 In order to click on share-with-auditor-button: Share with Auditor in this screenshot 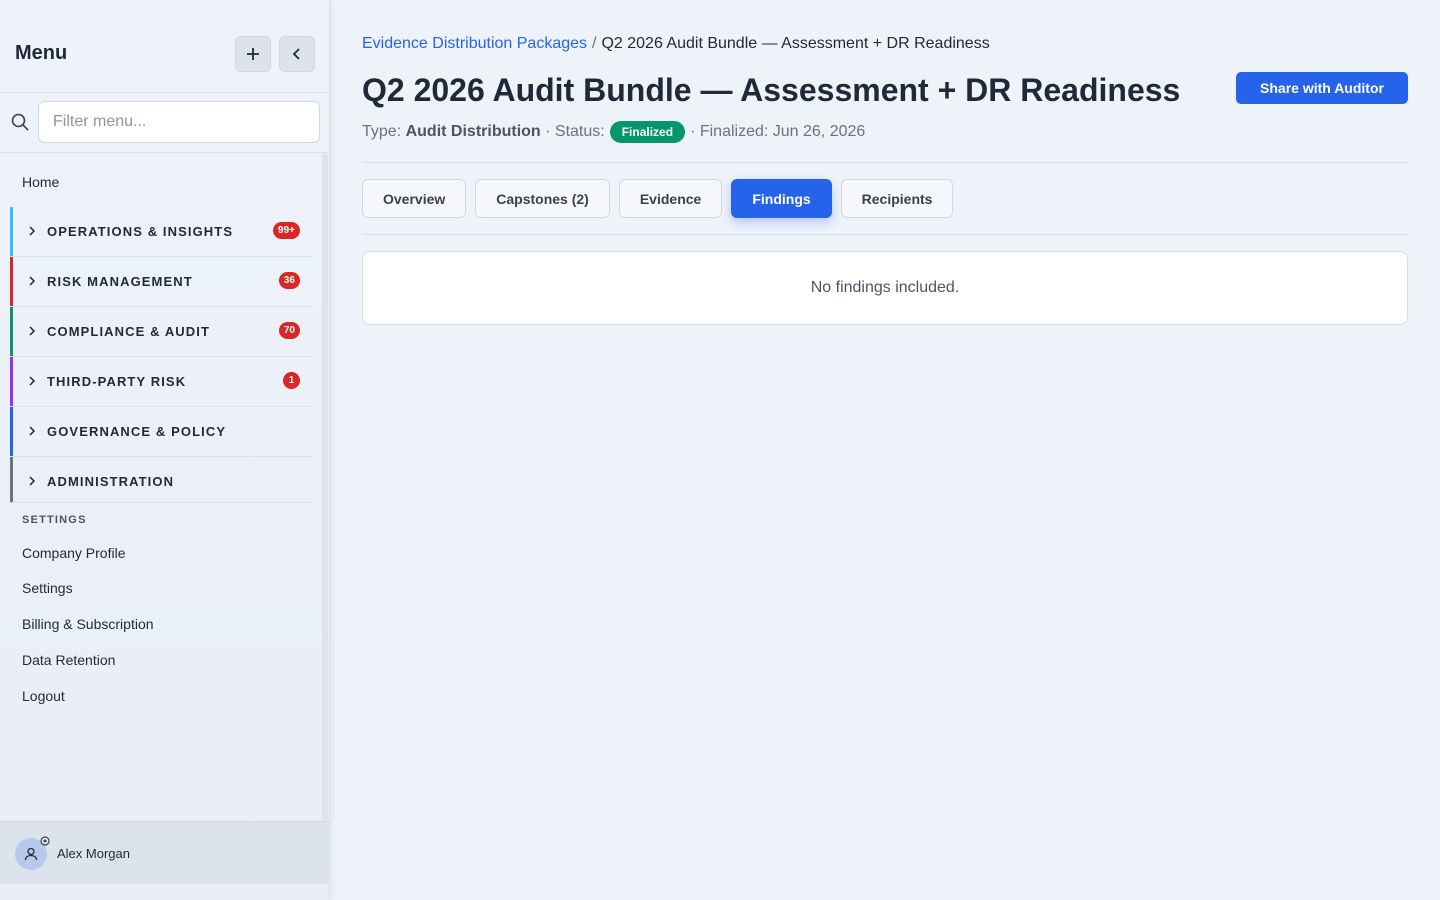, I will do `click(1322, 88)`.